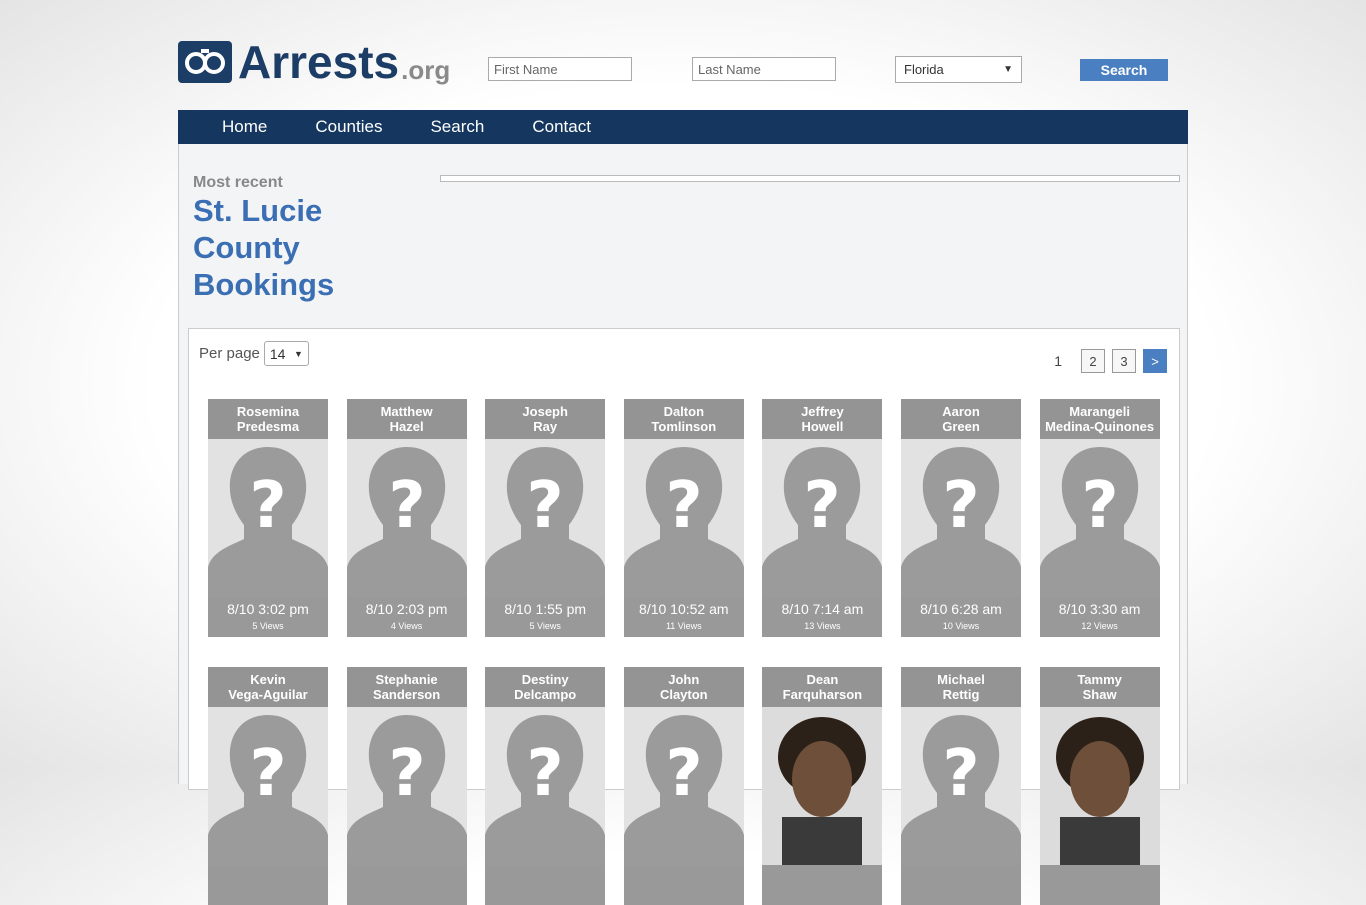 The image size is (1366, 905). What do you see at coordinates (1124, 70) in the screenshot?
I see `search-button: Search` at bounding box center [1124, 70].